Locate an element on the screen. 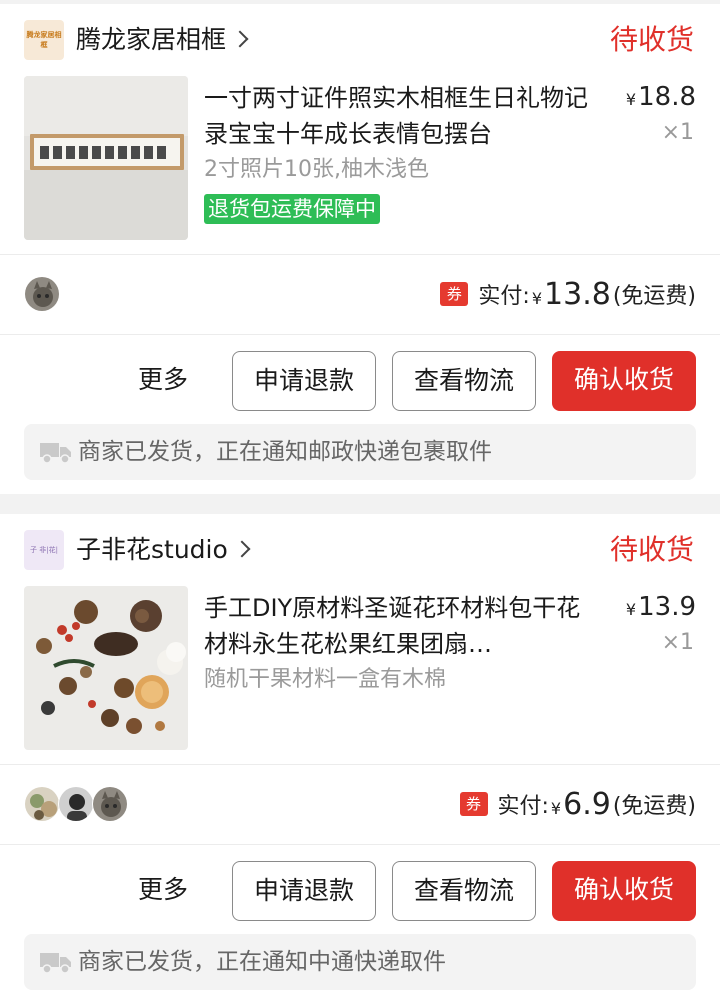  product-title: 一寸两寸证件照实木相框生日礼物记录宝宝十年成长表情包摆台 is located at coordinates (404, 116).